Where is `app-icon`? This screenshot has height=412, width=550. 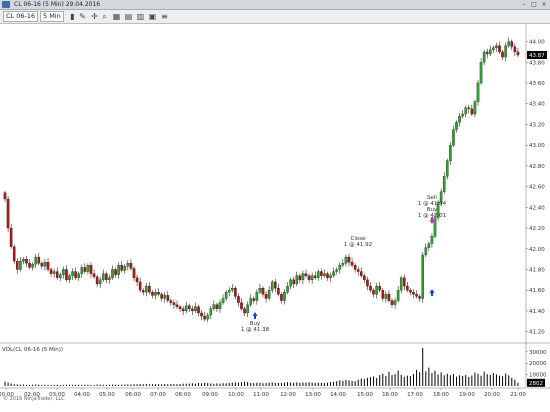
app-icon is located at coordinates (6, 4).